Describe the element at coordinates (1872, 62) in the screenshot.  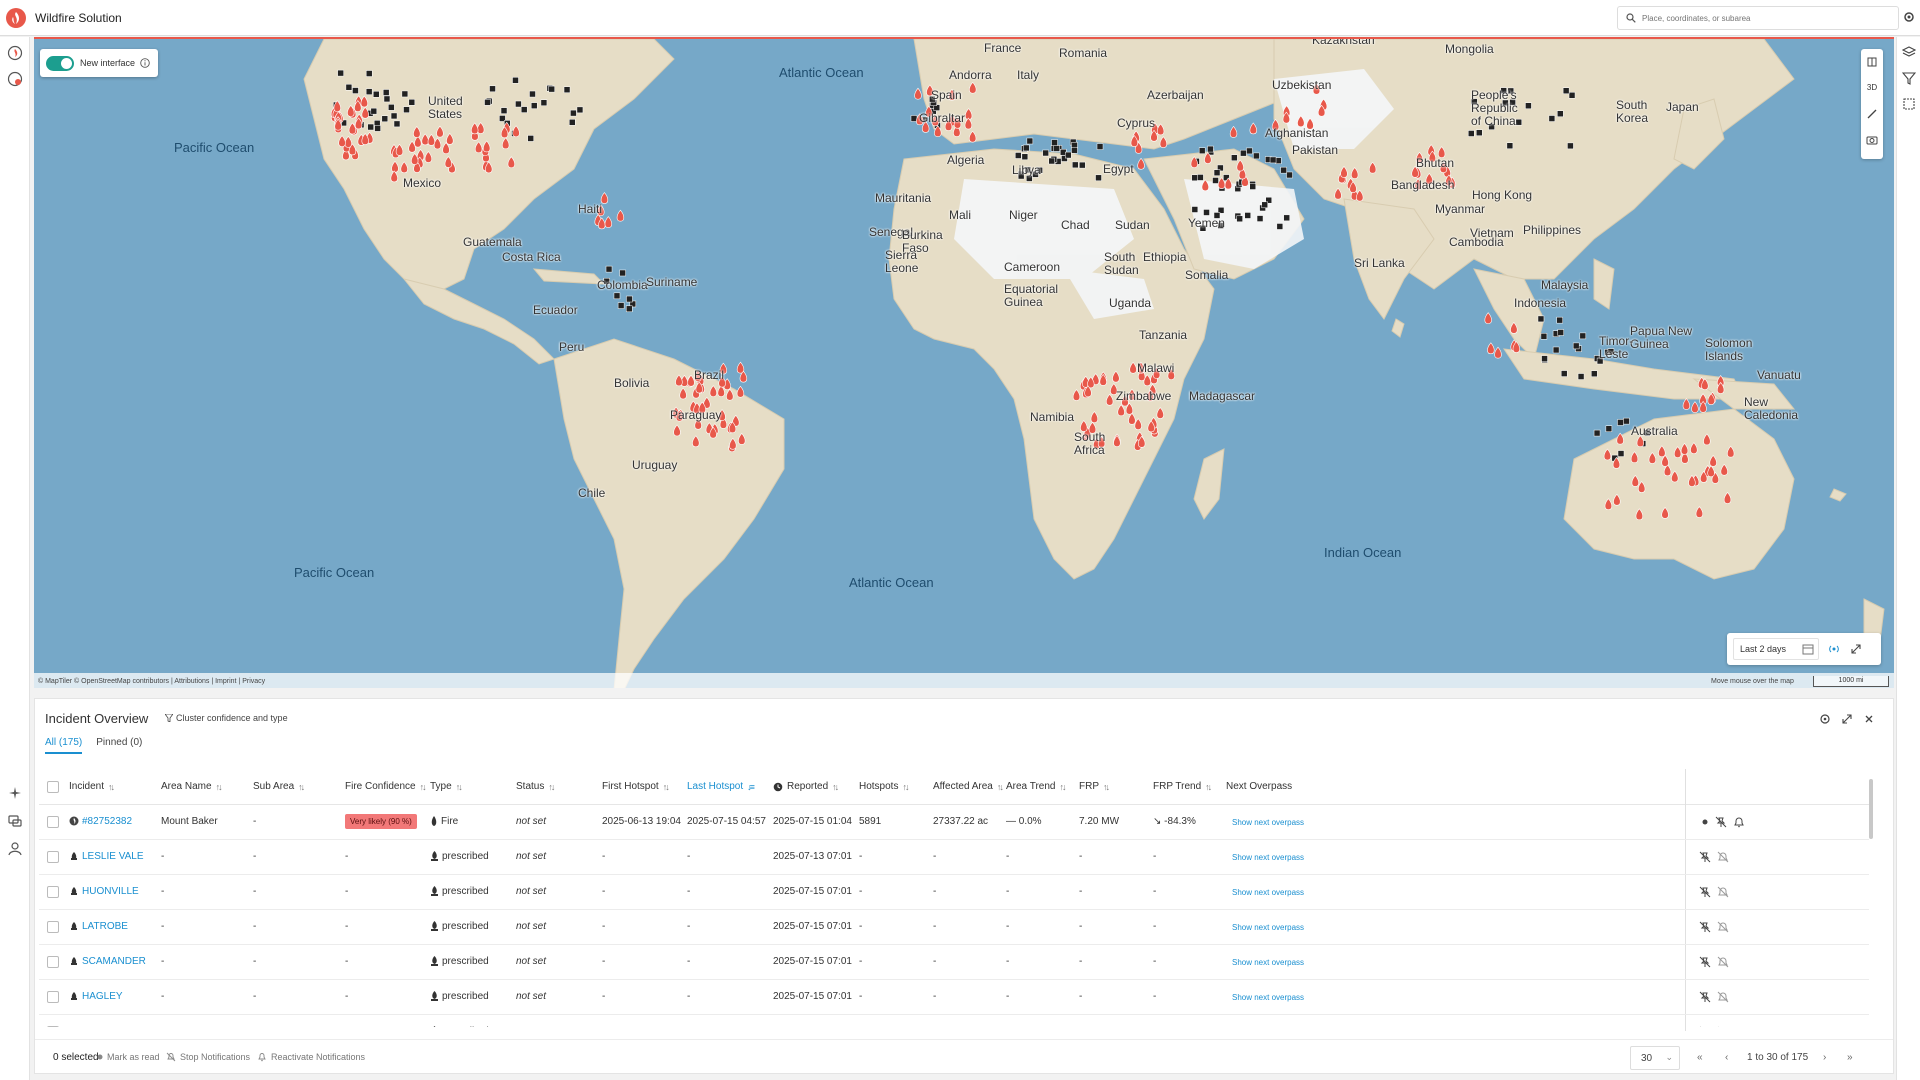
I see `sidebar-icon` at that location.